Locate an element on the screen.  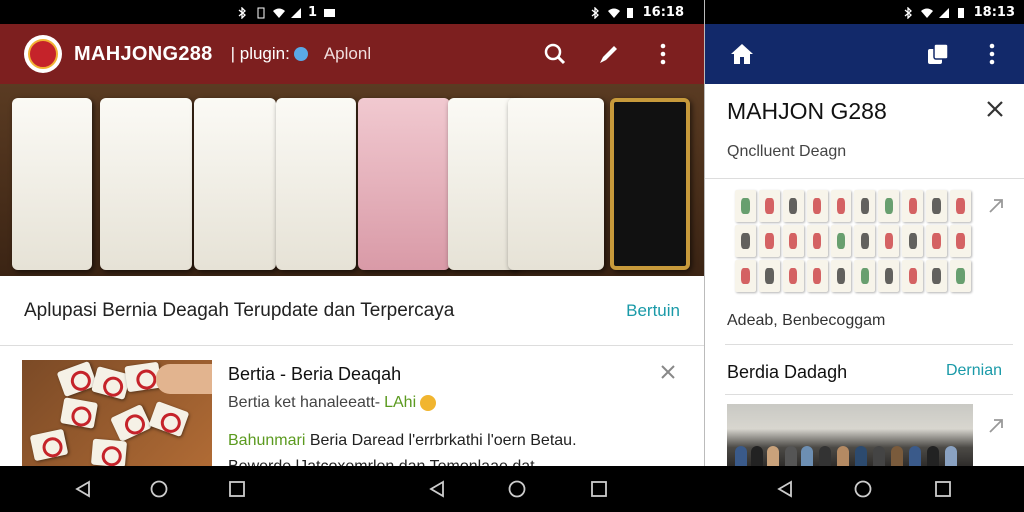
side-subtitle: Qnclluent Deagn is located at coordinates (787, 151).